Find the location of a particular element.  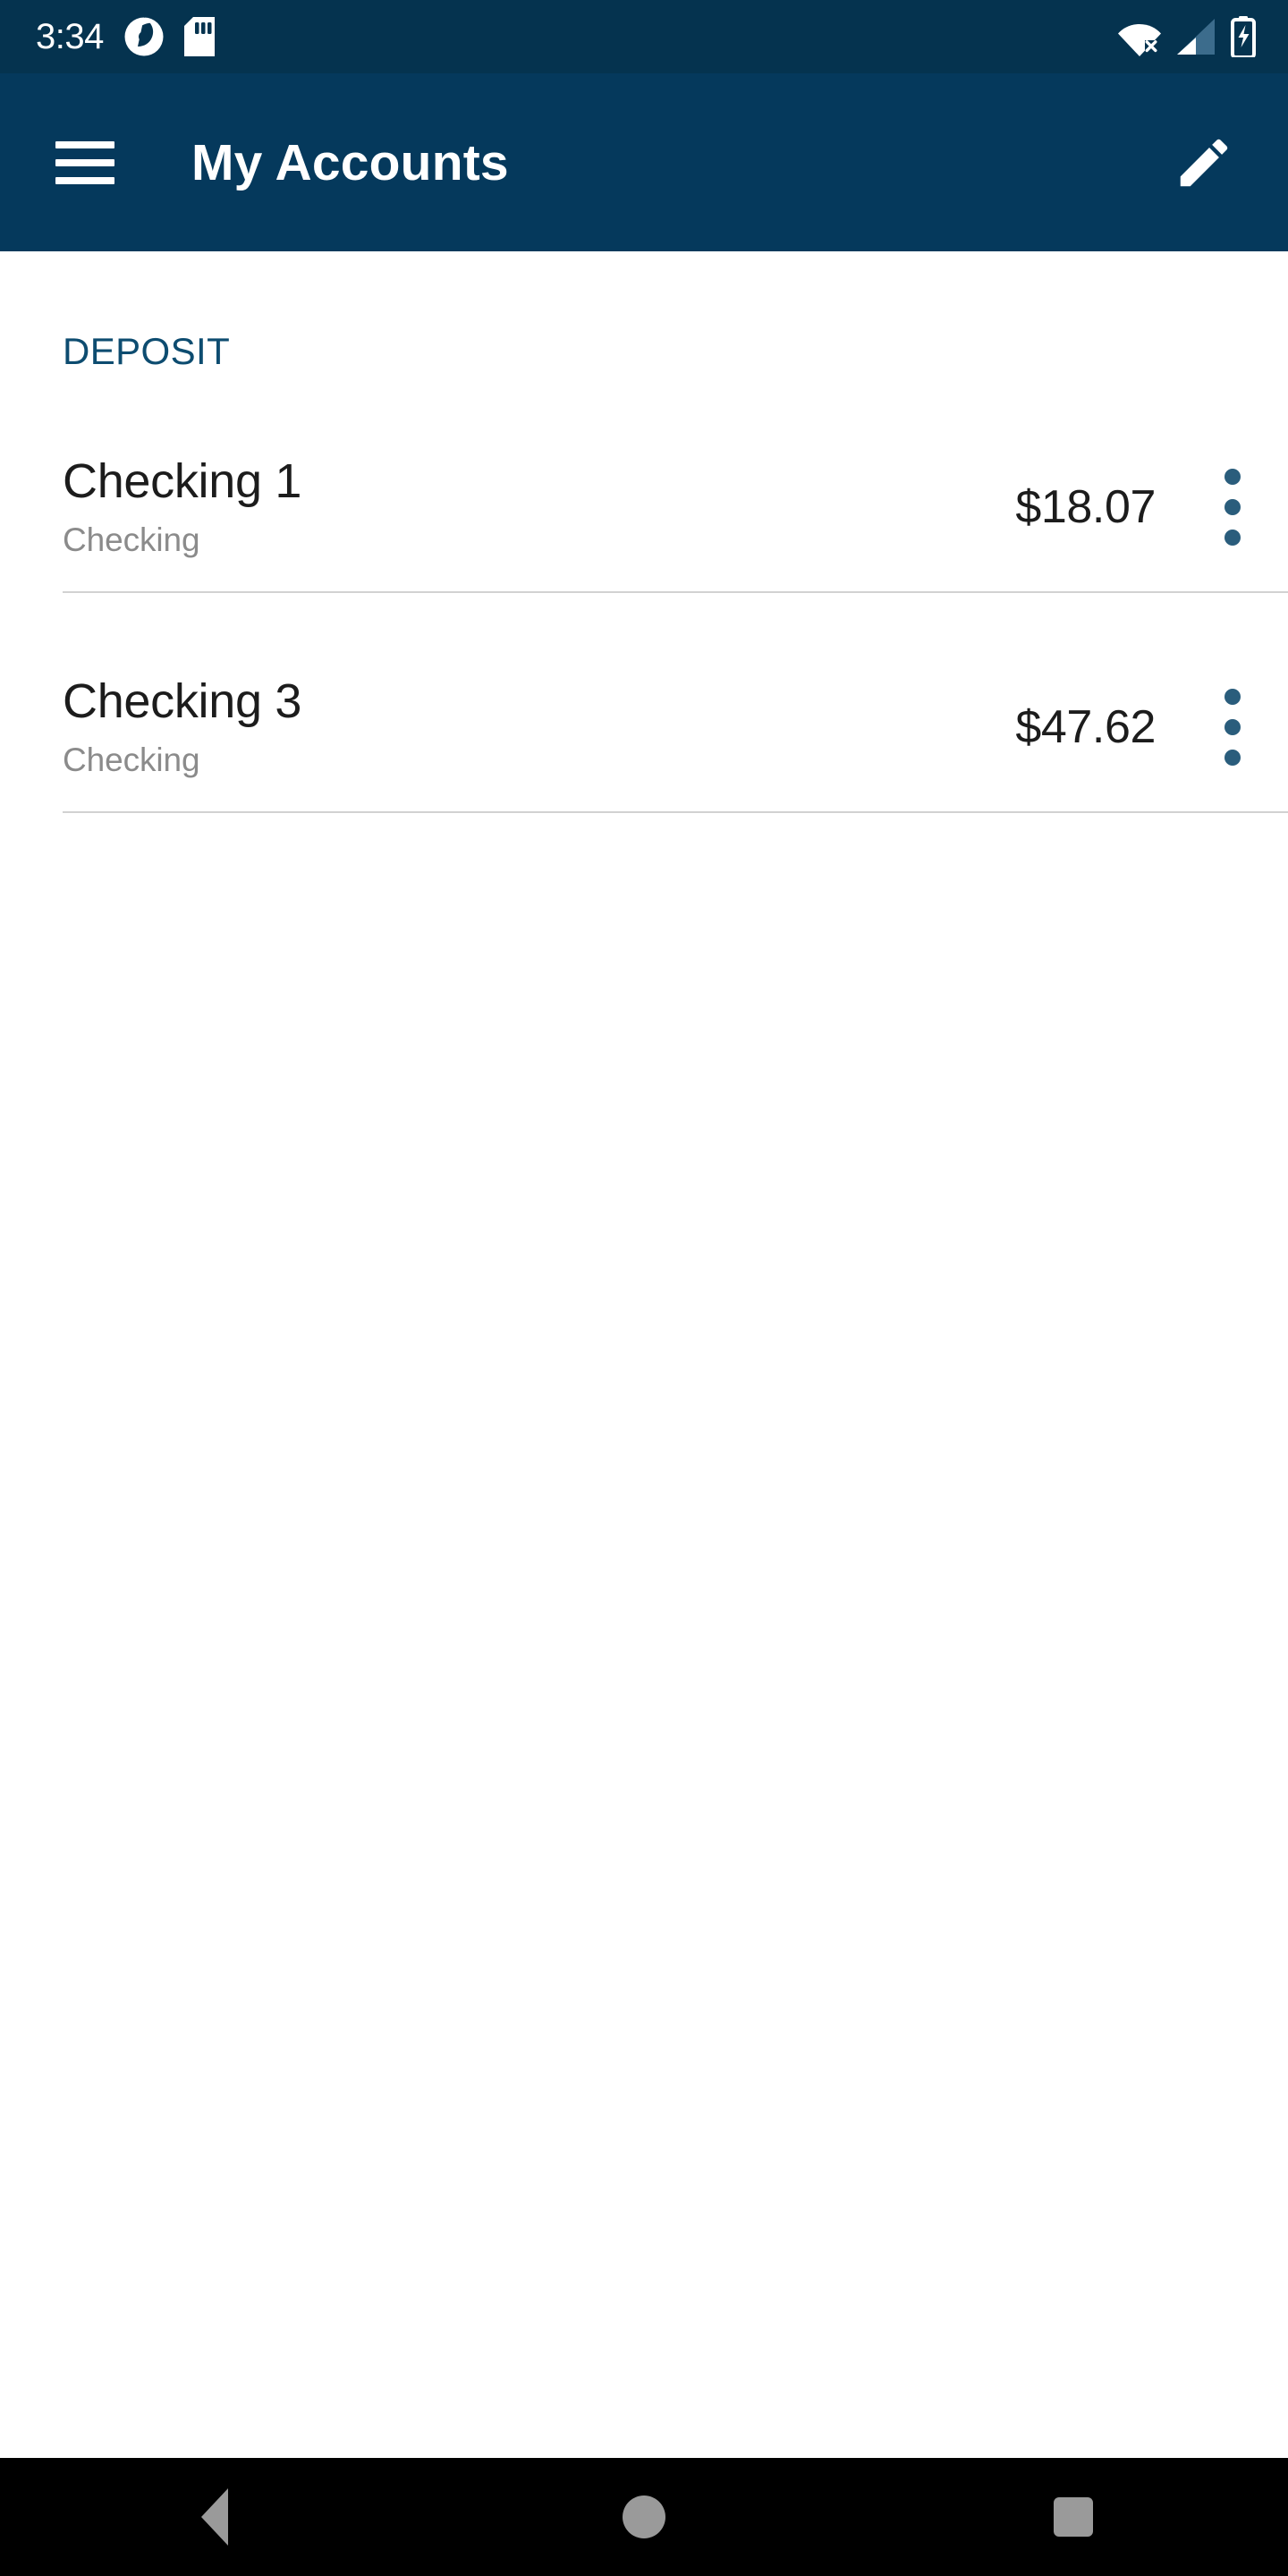

account-name: Checking 1 is located at coordinates (182, 480).